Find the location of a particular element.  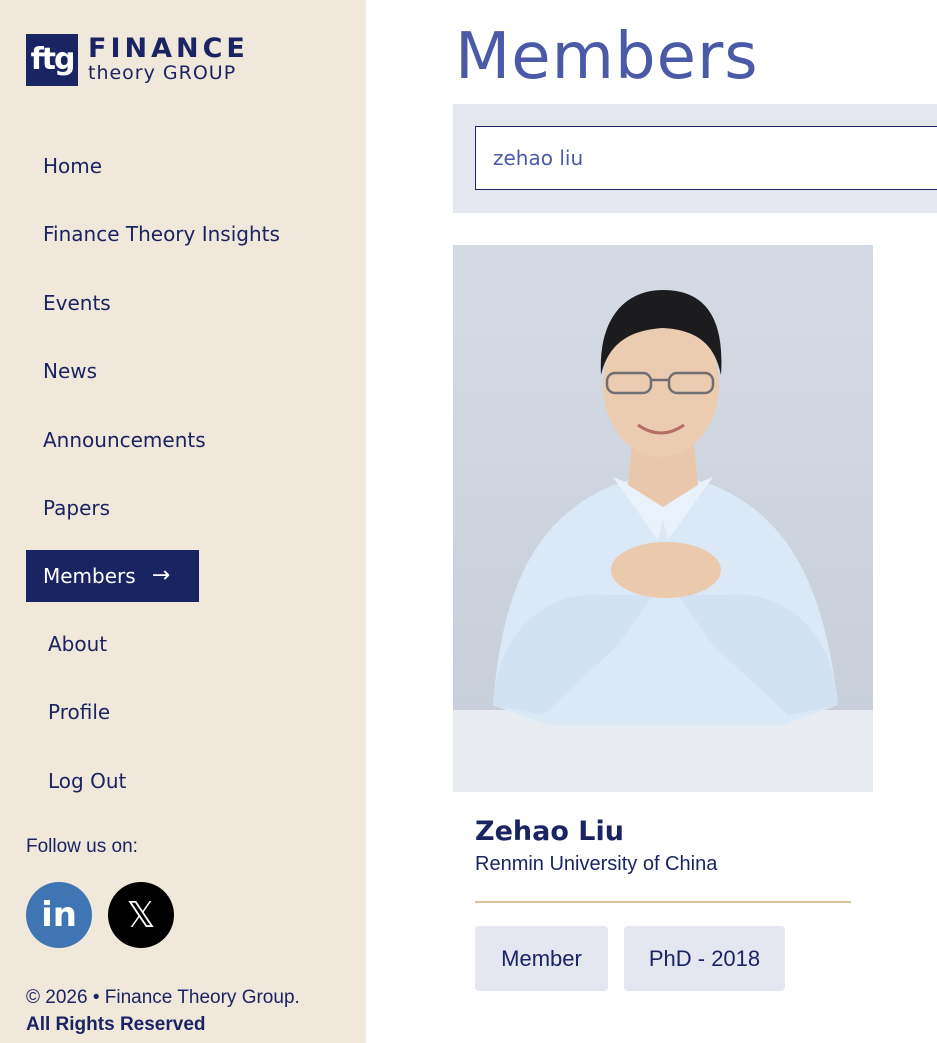

nav-item-finance-theory-insights: Finance Theory Insights is located at coordinates (161, 234).